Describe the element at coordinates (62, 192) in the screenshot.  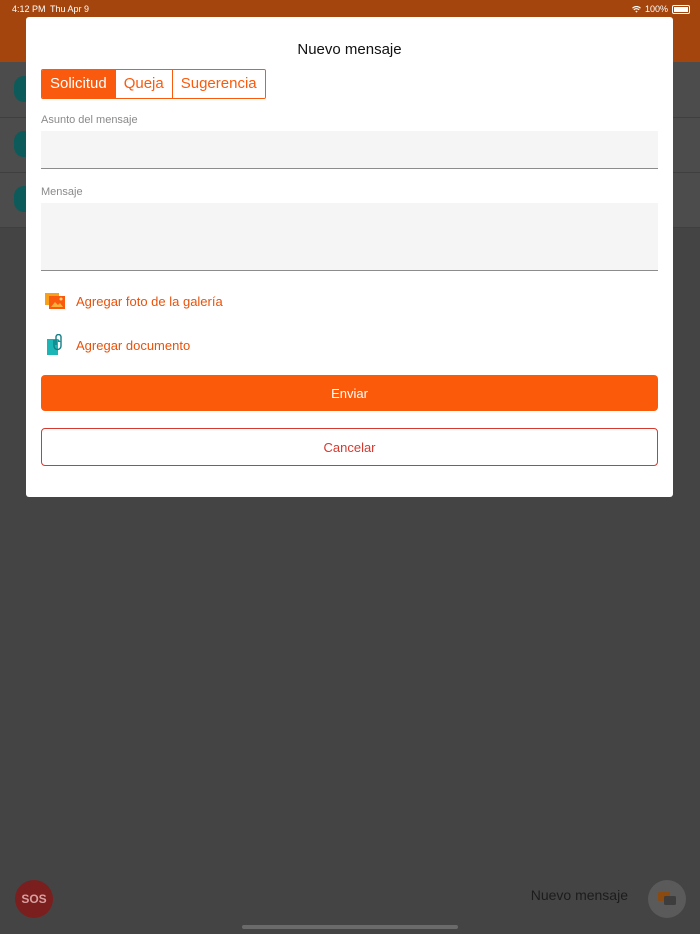
I see `message-label: Mensaje` at that location.